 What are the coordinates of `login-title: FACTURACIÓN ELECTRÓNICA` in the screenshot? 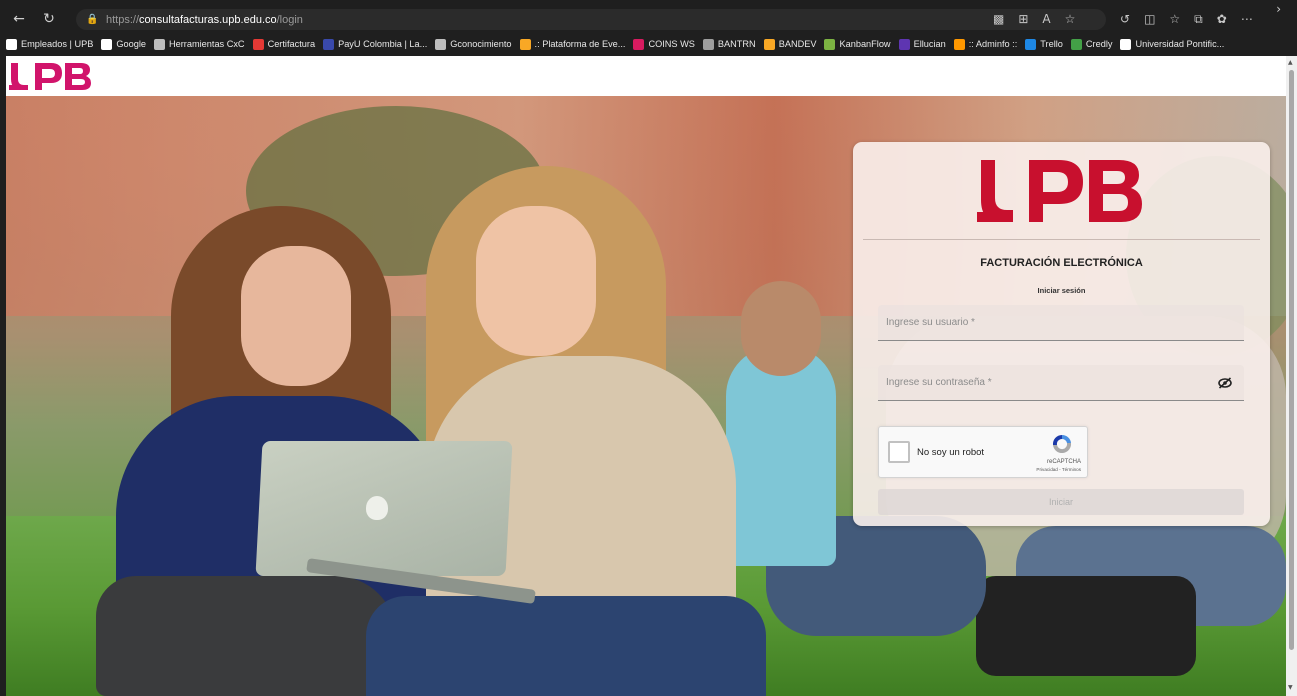 It's located at (1061, 263).